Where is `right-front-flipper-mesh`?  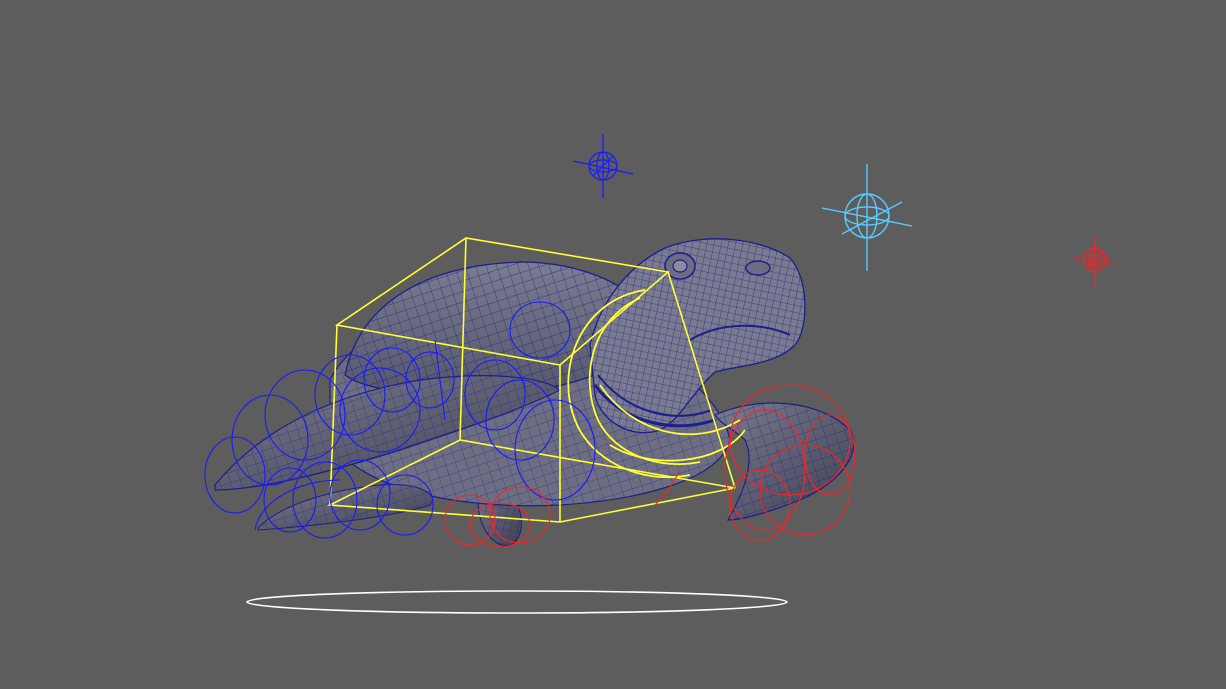 right-front-flipper-mesh is located at coordinates (784, 461).